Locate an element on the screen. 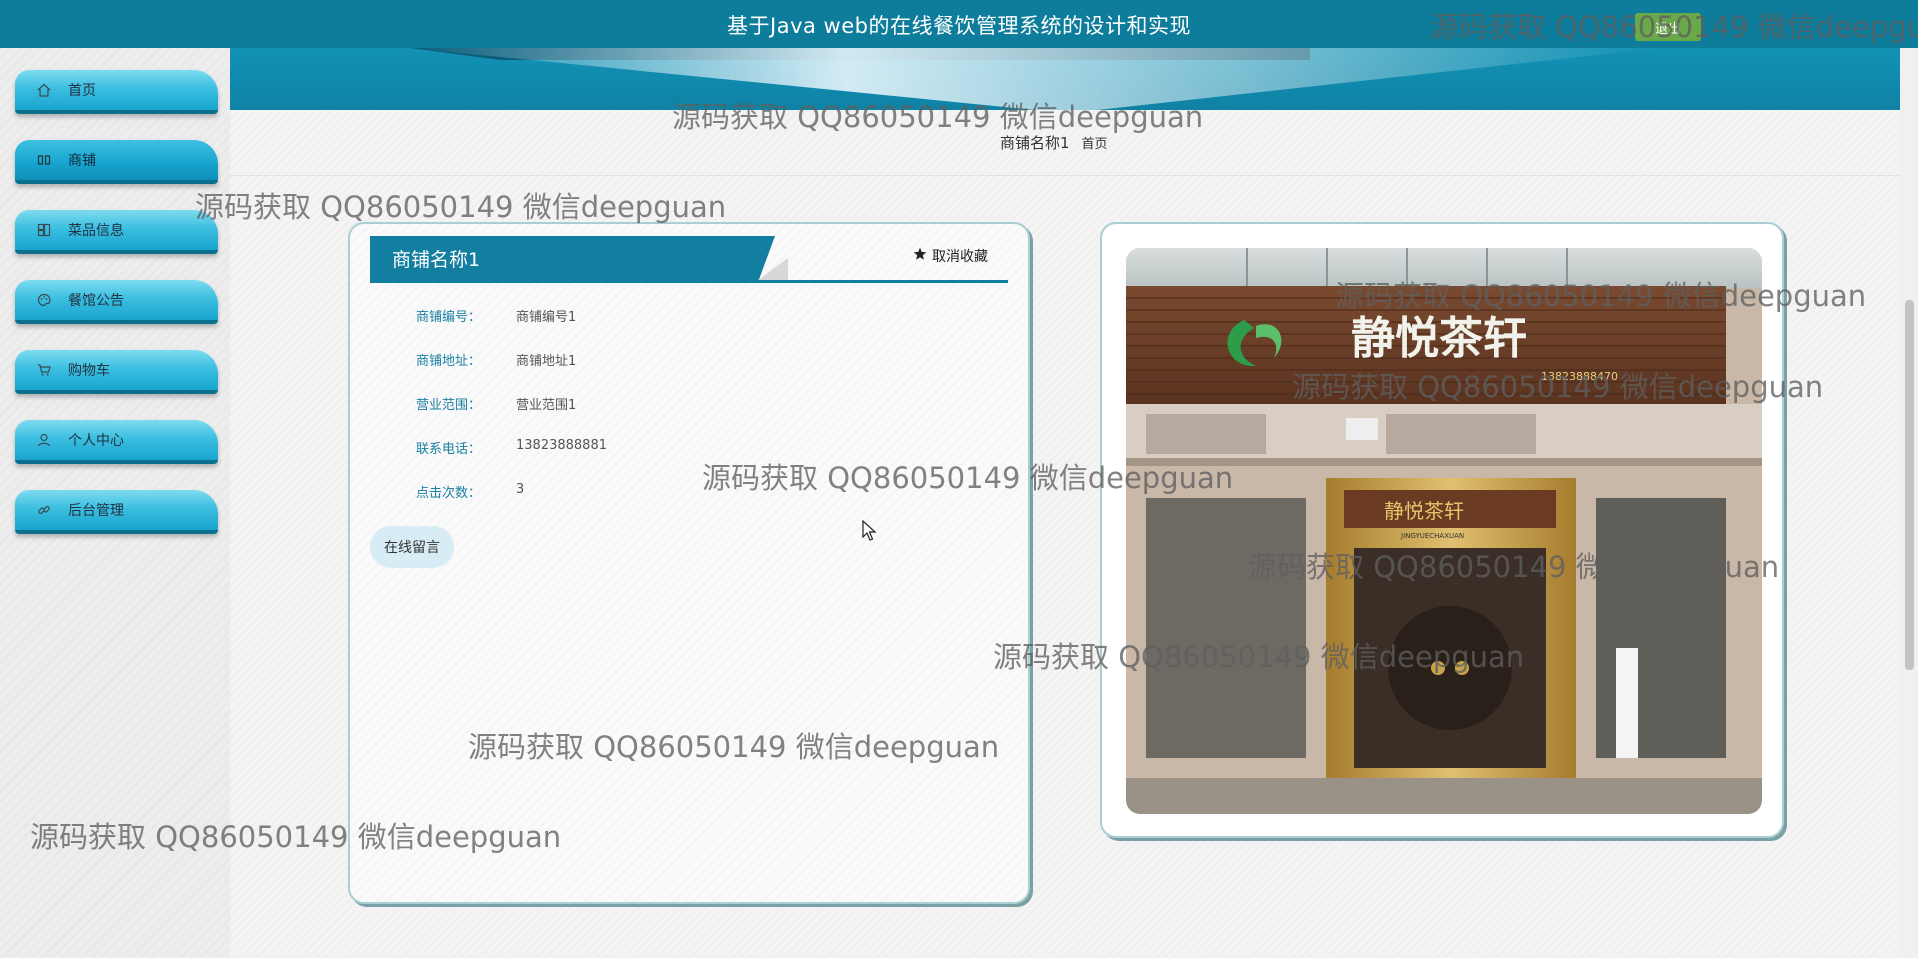 The height and width of the screenshot is (958, 1918). shop-name-title: 商铺名称1 is located at coordinates (572, 258).